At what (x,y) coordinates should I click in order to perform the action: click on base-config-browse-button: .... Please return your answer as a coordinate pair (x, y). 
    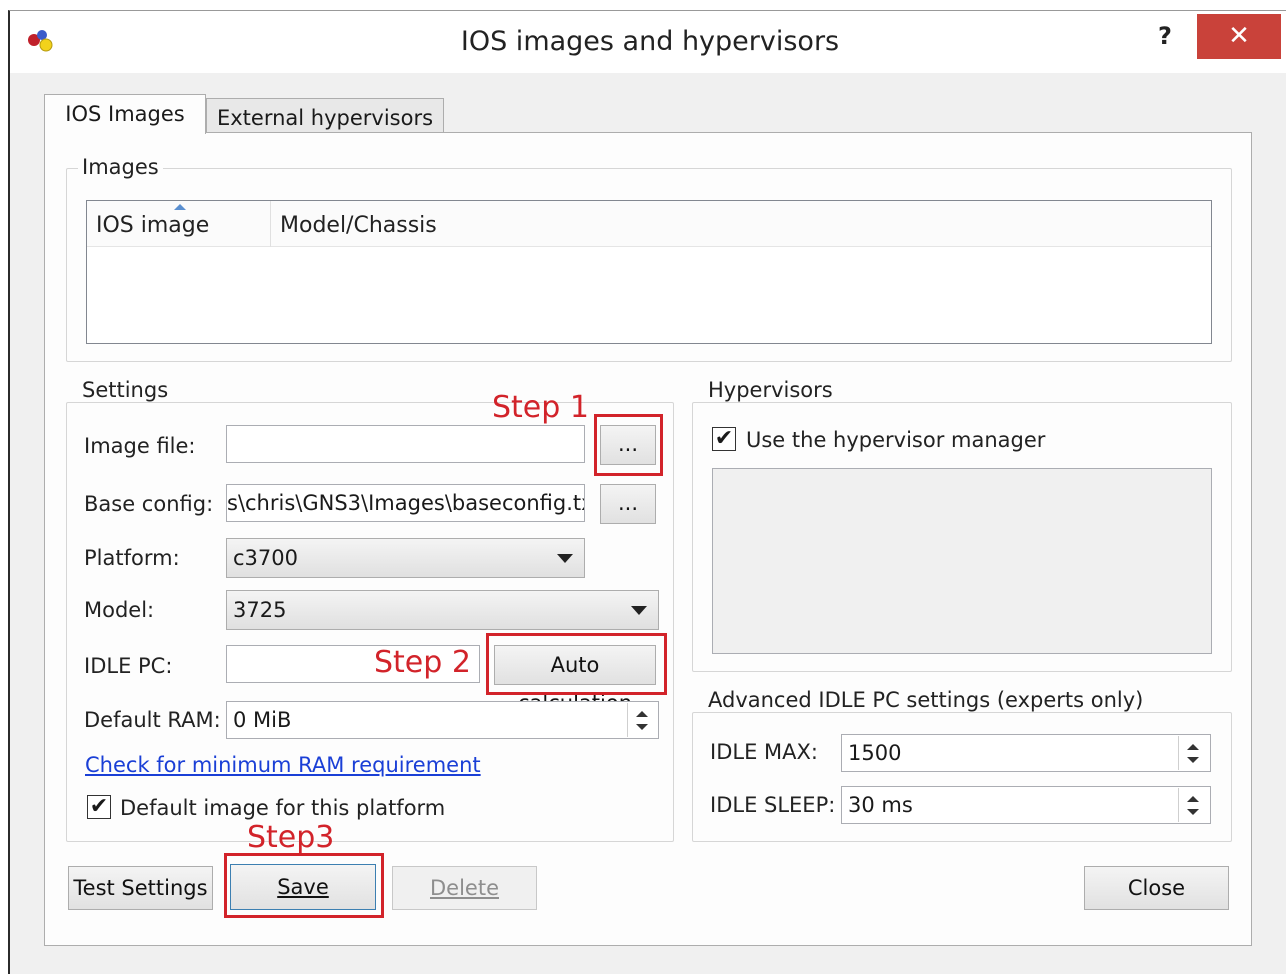
    Looking at the image, I should click on (628, 504).